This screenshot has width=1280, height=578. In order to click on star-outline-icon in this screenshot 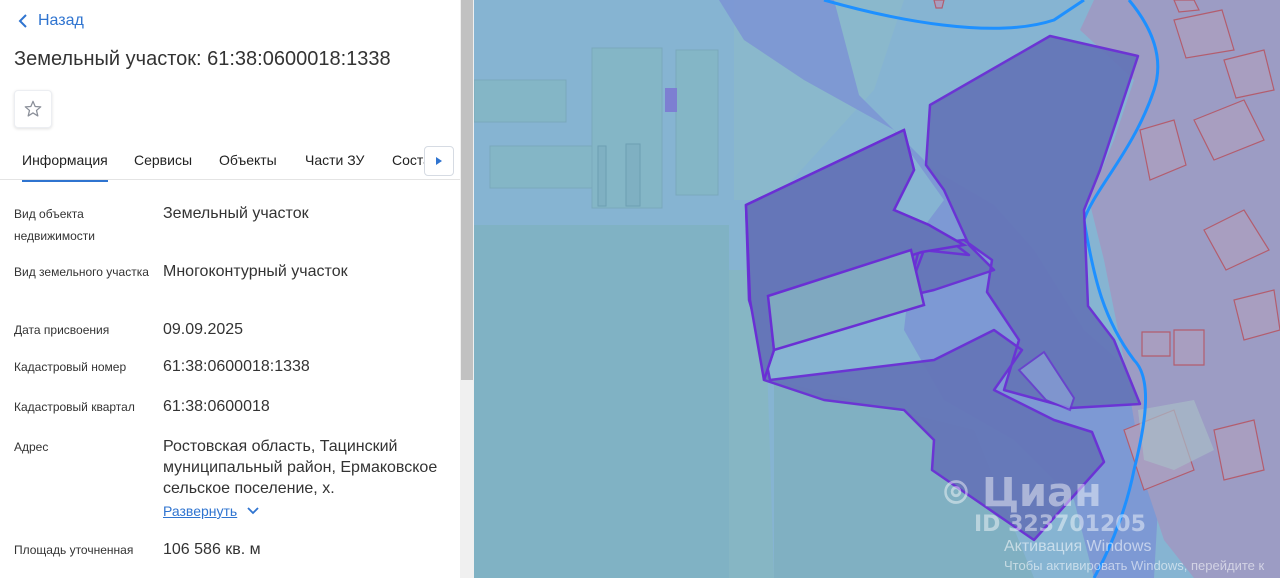, I will do `click(33, 108)`.